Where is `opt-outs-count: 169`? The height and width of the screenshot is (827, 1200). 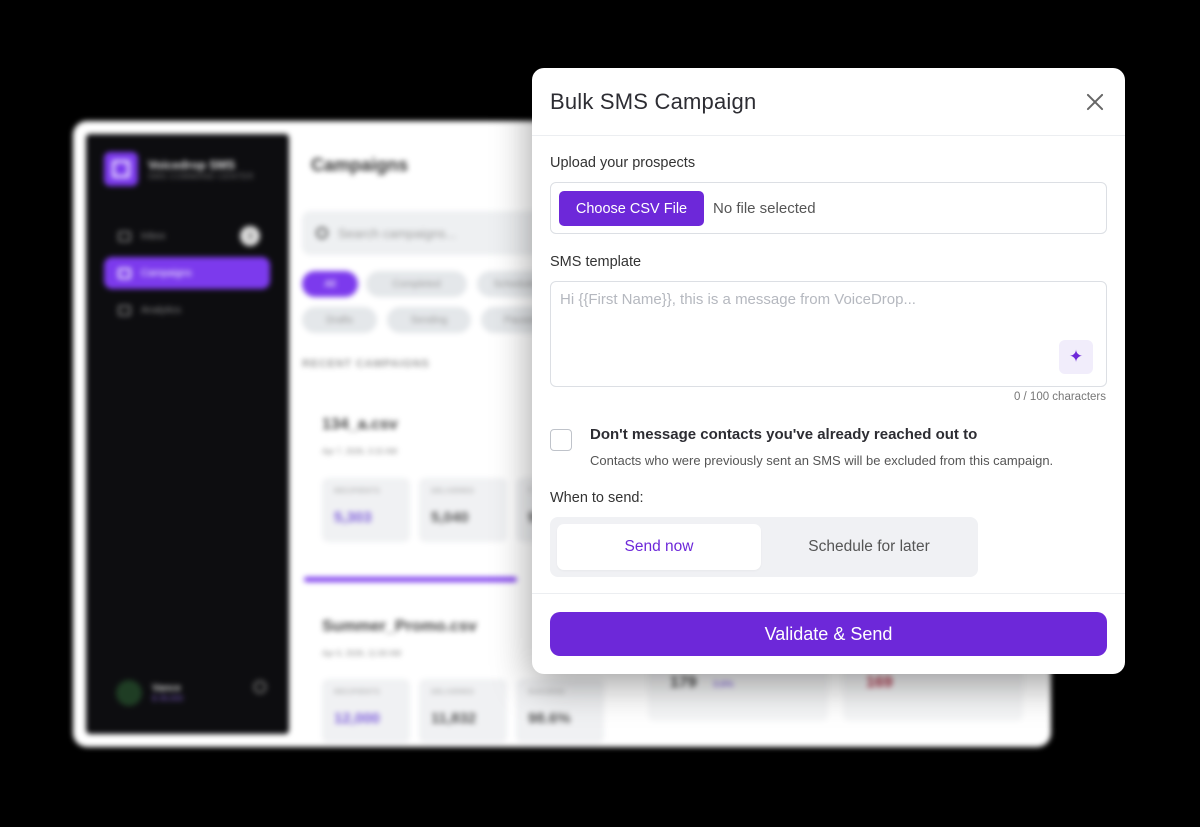
opt-outs-count: 169 is located at coordinates (879, 682).